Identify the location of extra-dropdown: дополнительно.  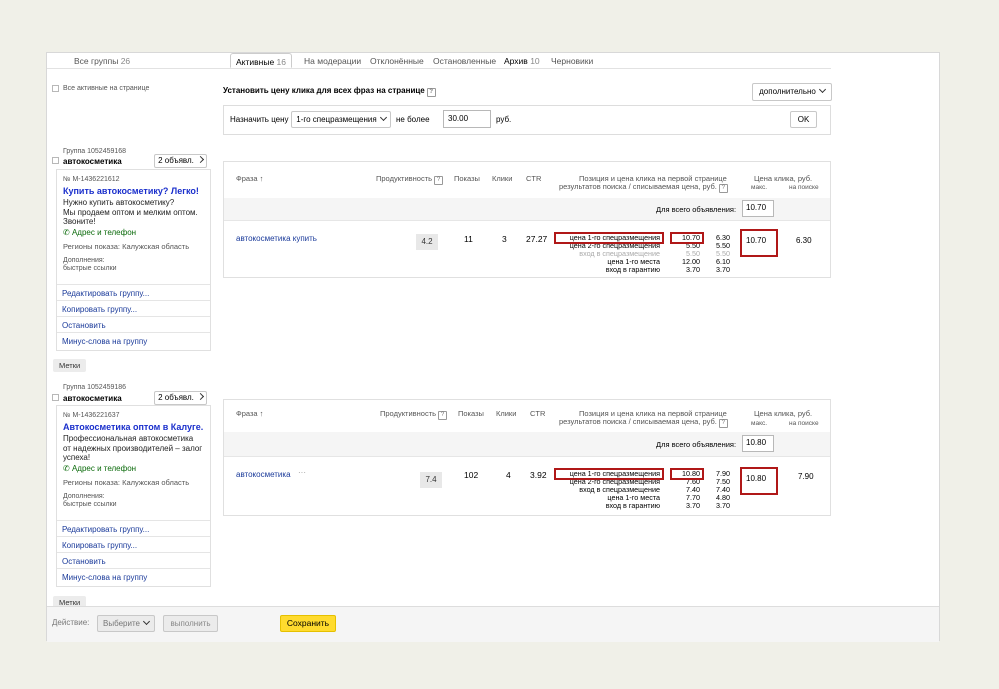
(792, 92).